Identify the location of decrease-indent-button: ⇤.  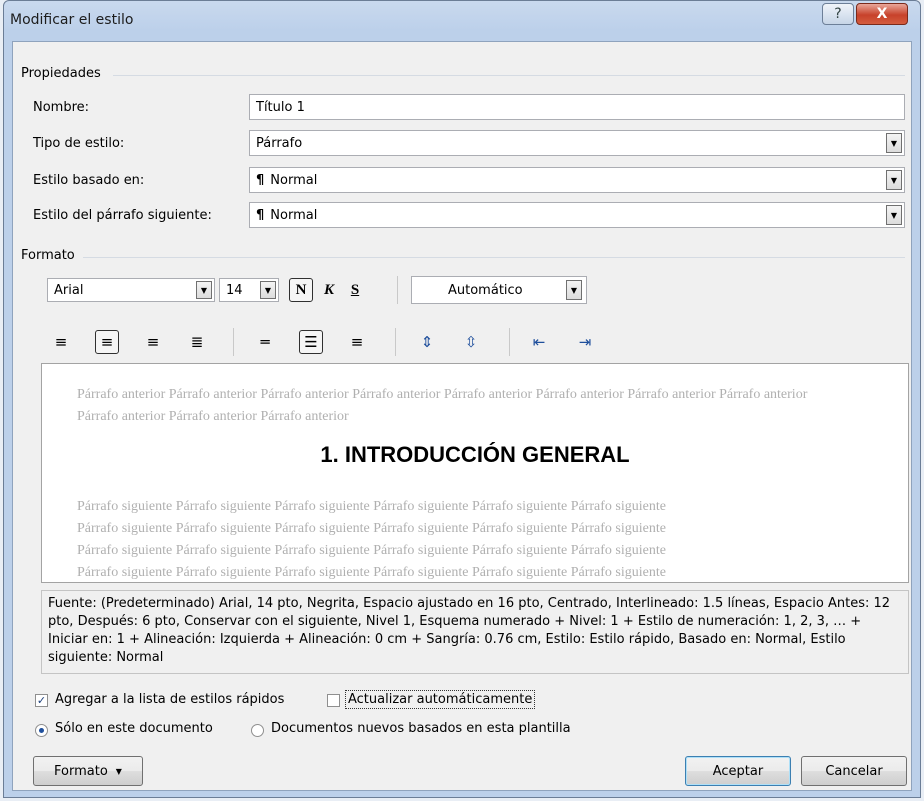
(539, 342).